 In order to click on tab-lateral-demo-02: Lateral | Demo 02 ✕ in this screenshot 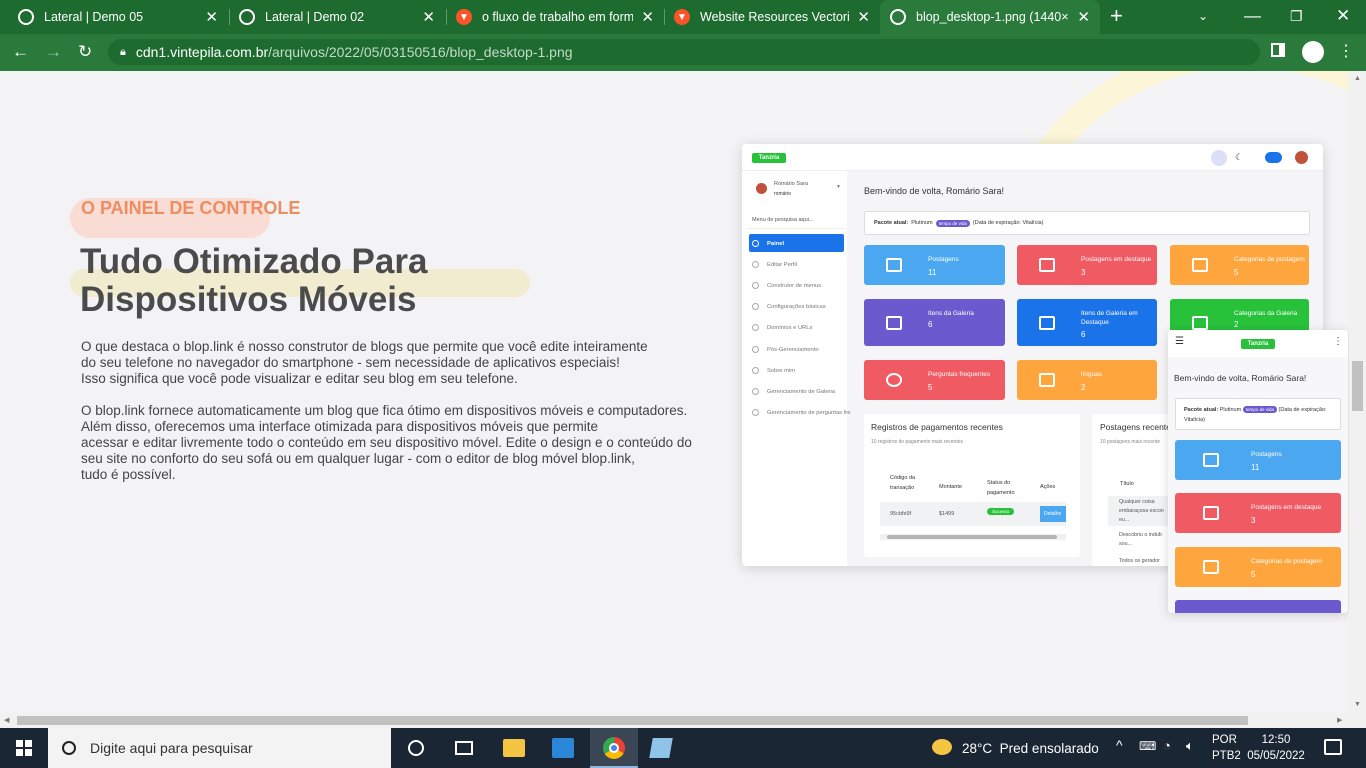, I will do `click(337, 17)`.